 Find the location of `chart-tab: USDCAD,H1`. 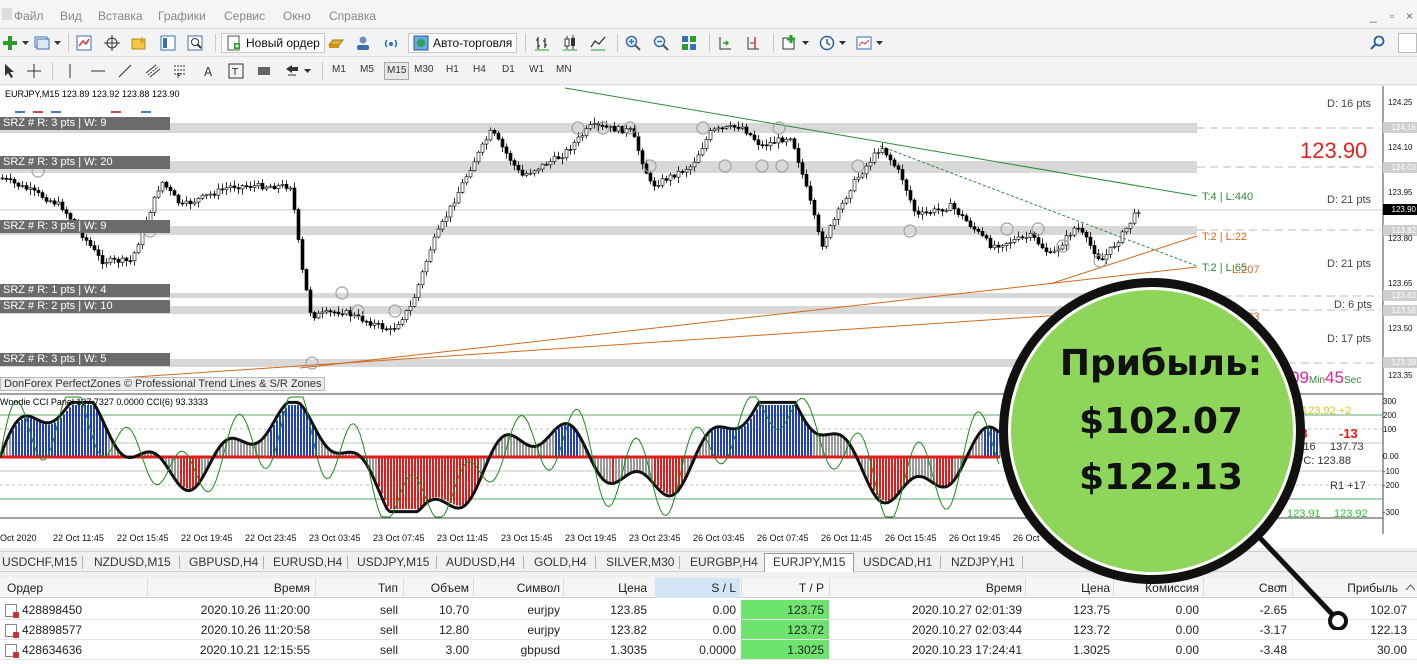

chart-tab: USDCAD,H1 is located at coordinates (897, 562).